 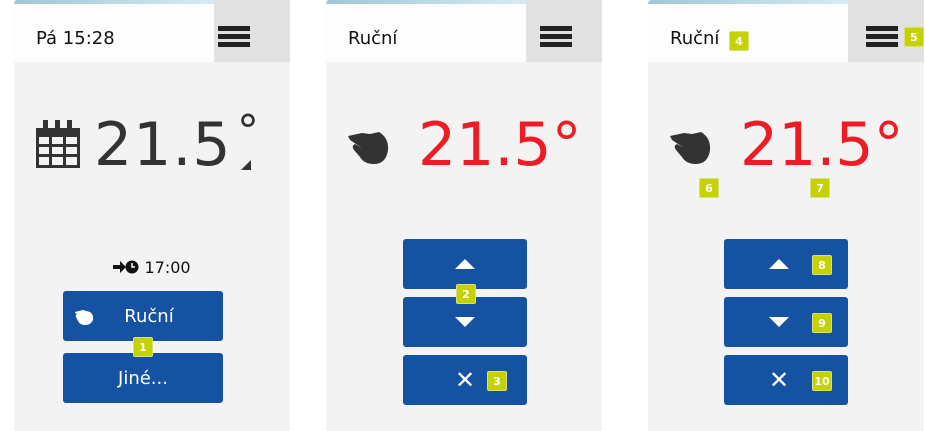 What do you see at coordinates (246, 165) in the screenshot?
I see `temperature-unit-corner` at bounding box center [246, 165].